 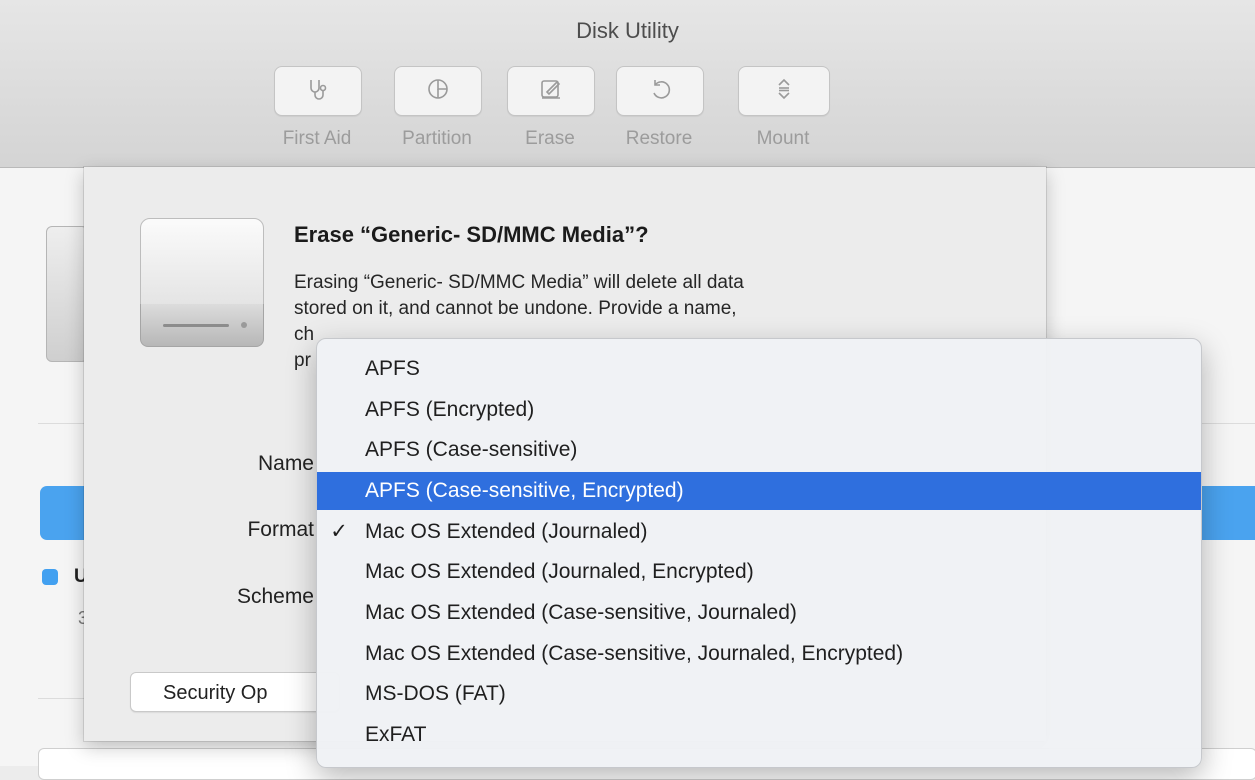 I want to click on partition-label: Partition, so click(x=437, y=138).